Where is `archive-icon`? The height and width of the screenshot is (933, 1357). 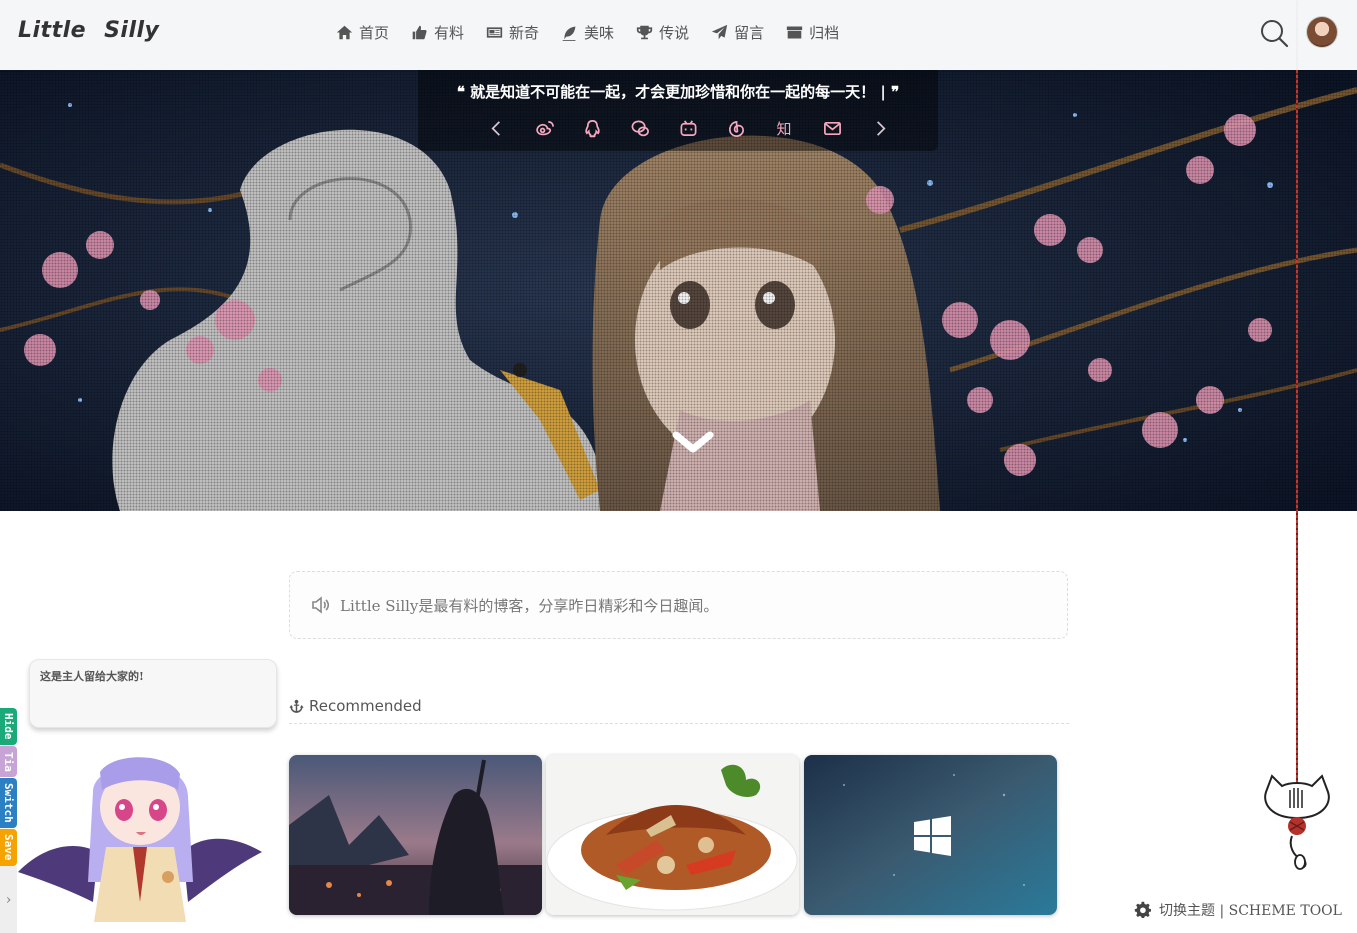 archive-icon is located at coordinates (794, 32).